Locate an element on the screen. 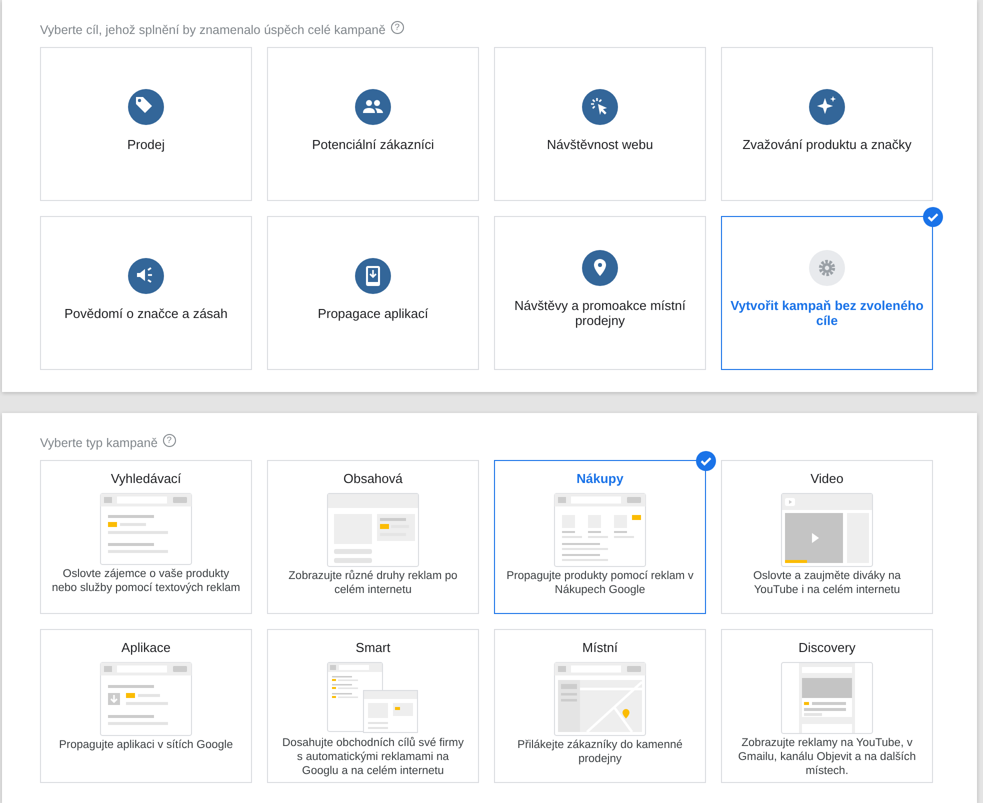 This screenshot has height=803, width=983. campaign-type-description: Přilákejte zákazníky do kamenné prodejny is located at coordinates (600, 752).